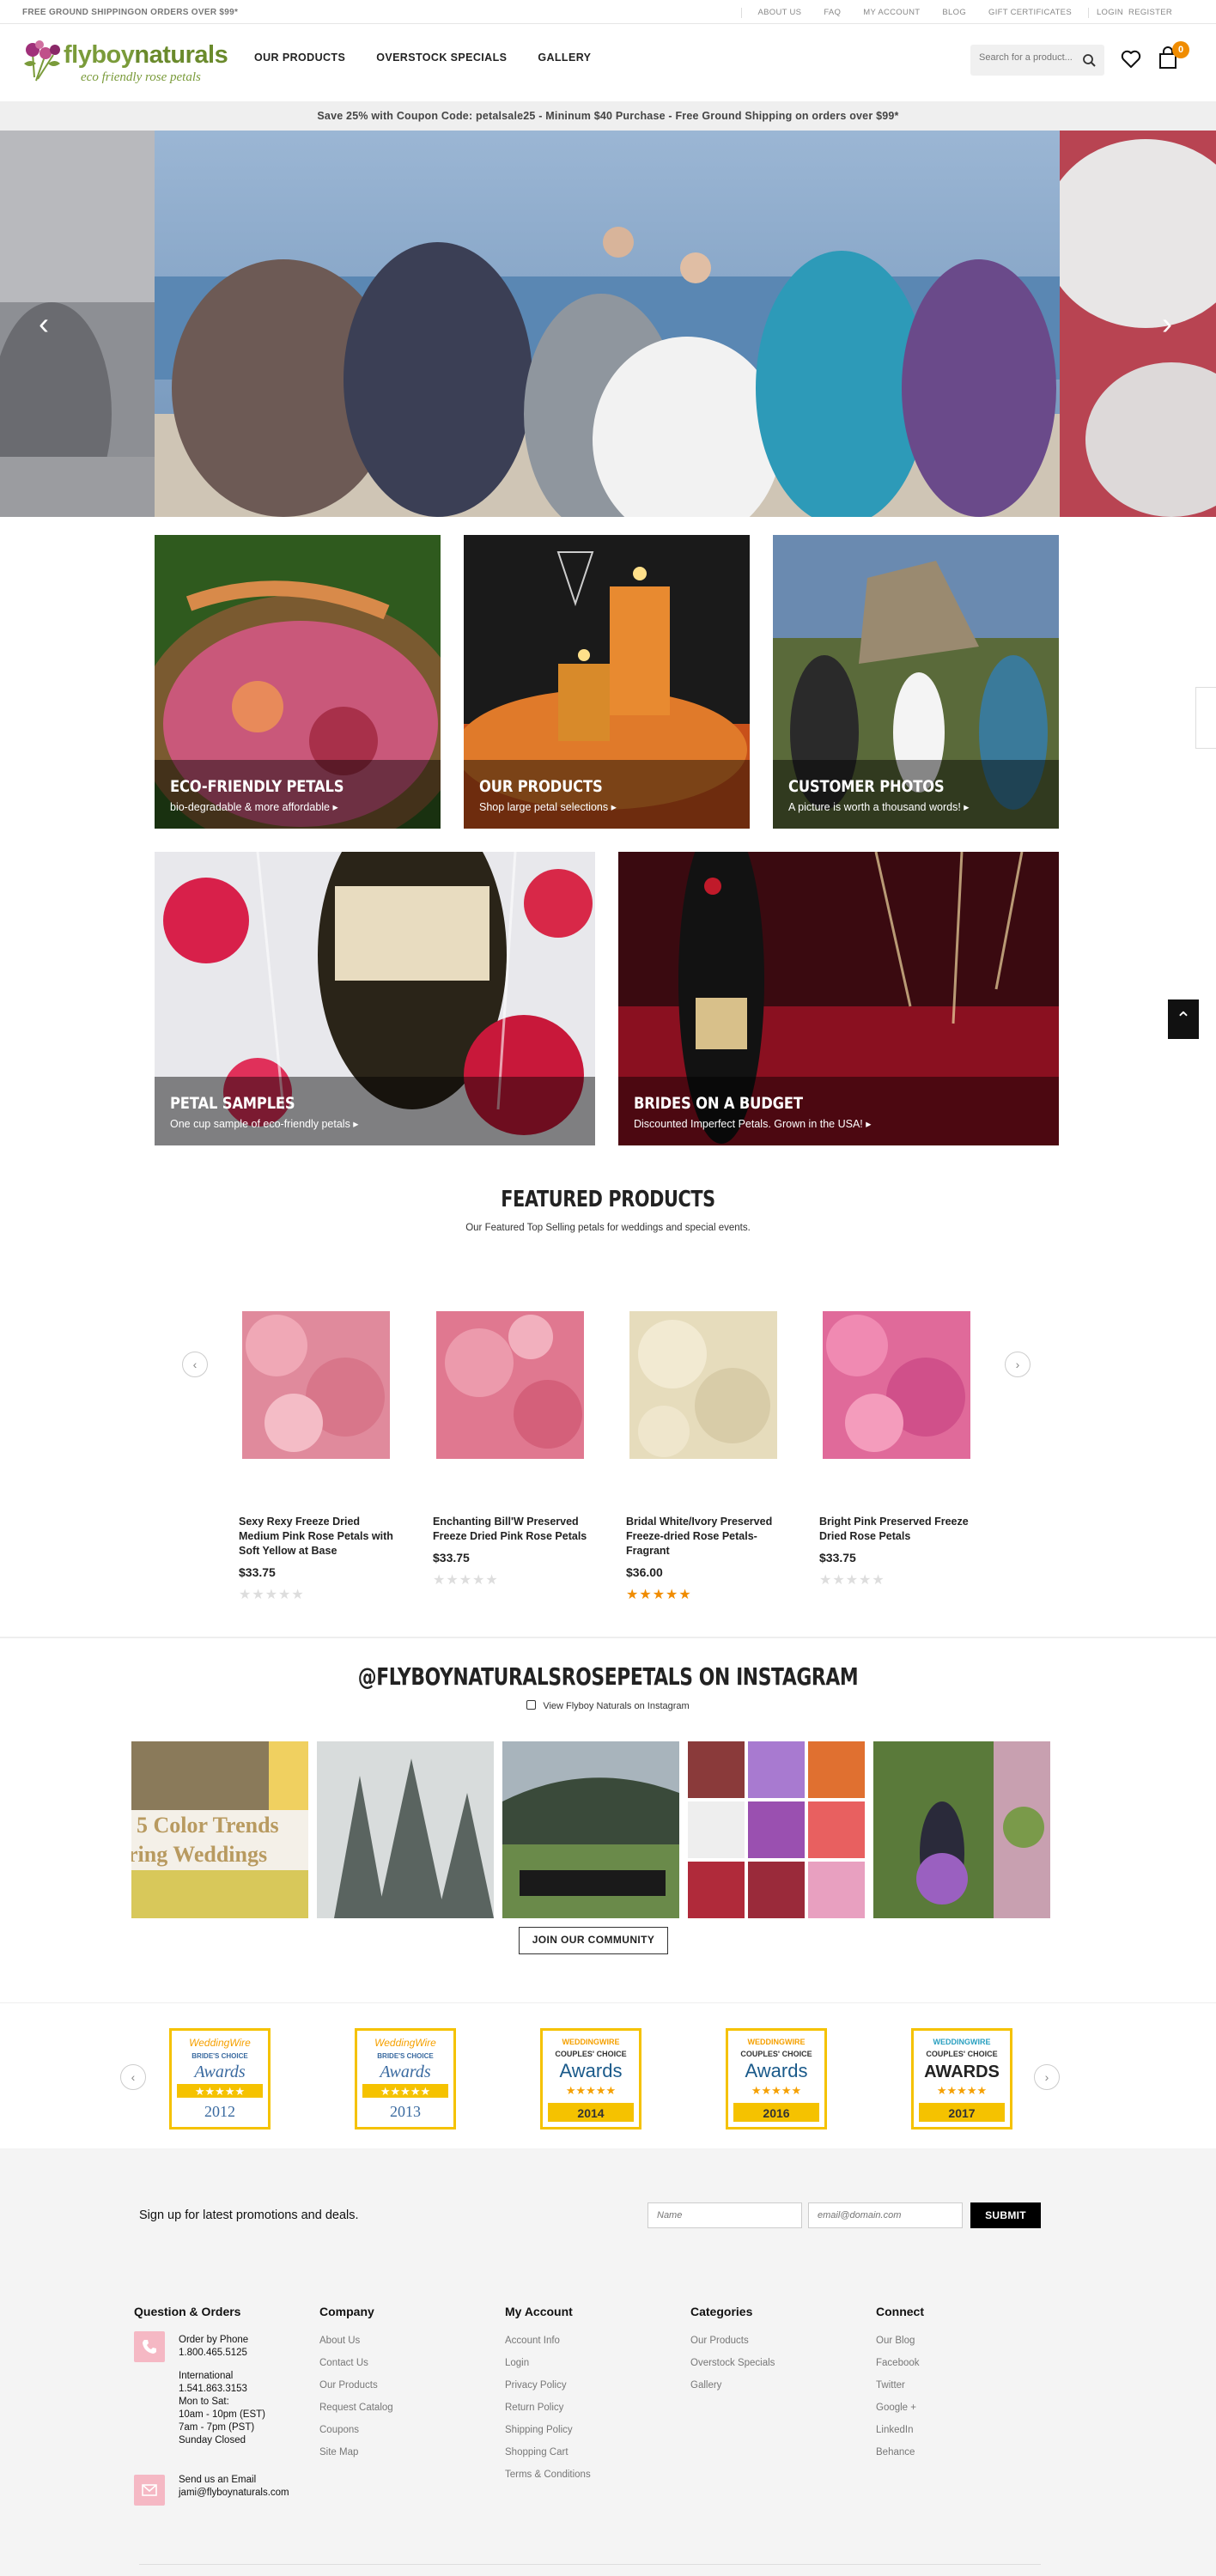  Describe the element at coordinates (879, 806) in the screenshot. I see `tile-subtitle: A picture is worth a thousand words! ▸` at that location.